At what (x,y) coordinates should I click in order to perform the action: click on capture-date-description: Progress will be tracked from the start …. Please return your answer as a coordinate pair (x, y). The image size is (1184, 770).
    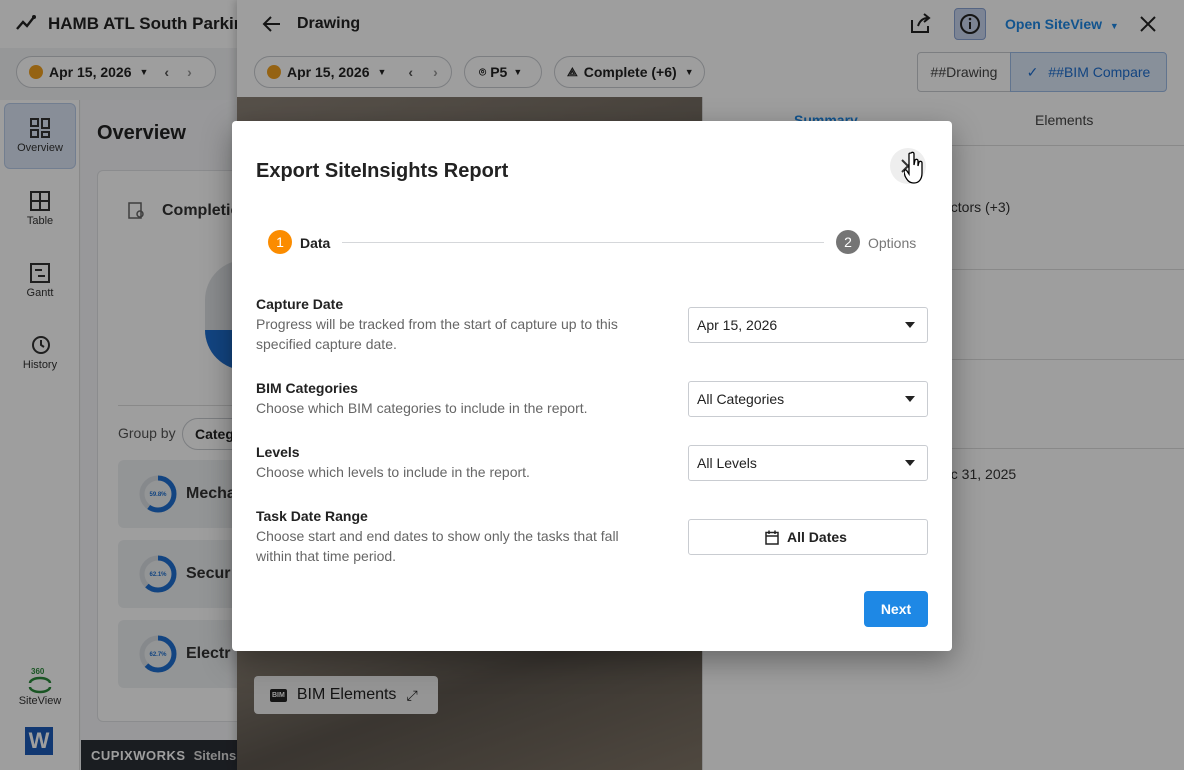
    Looking at the image, I should click on (437, 334).